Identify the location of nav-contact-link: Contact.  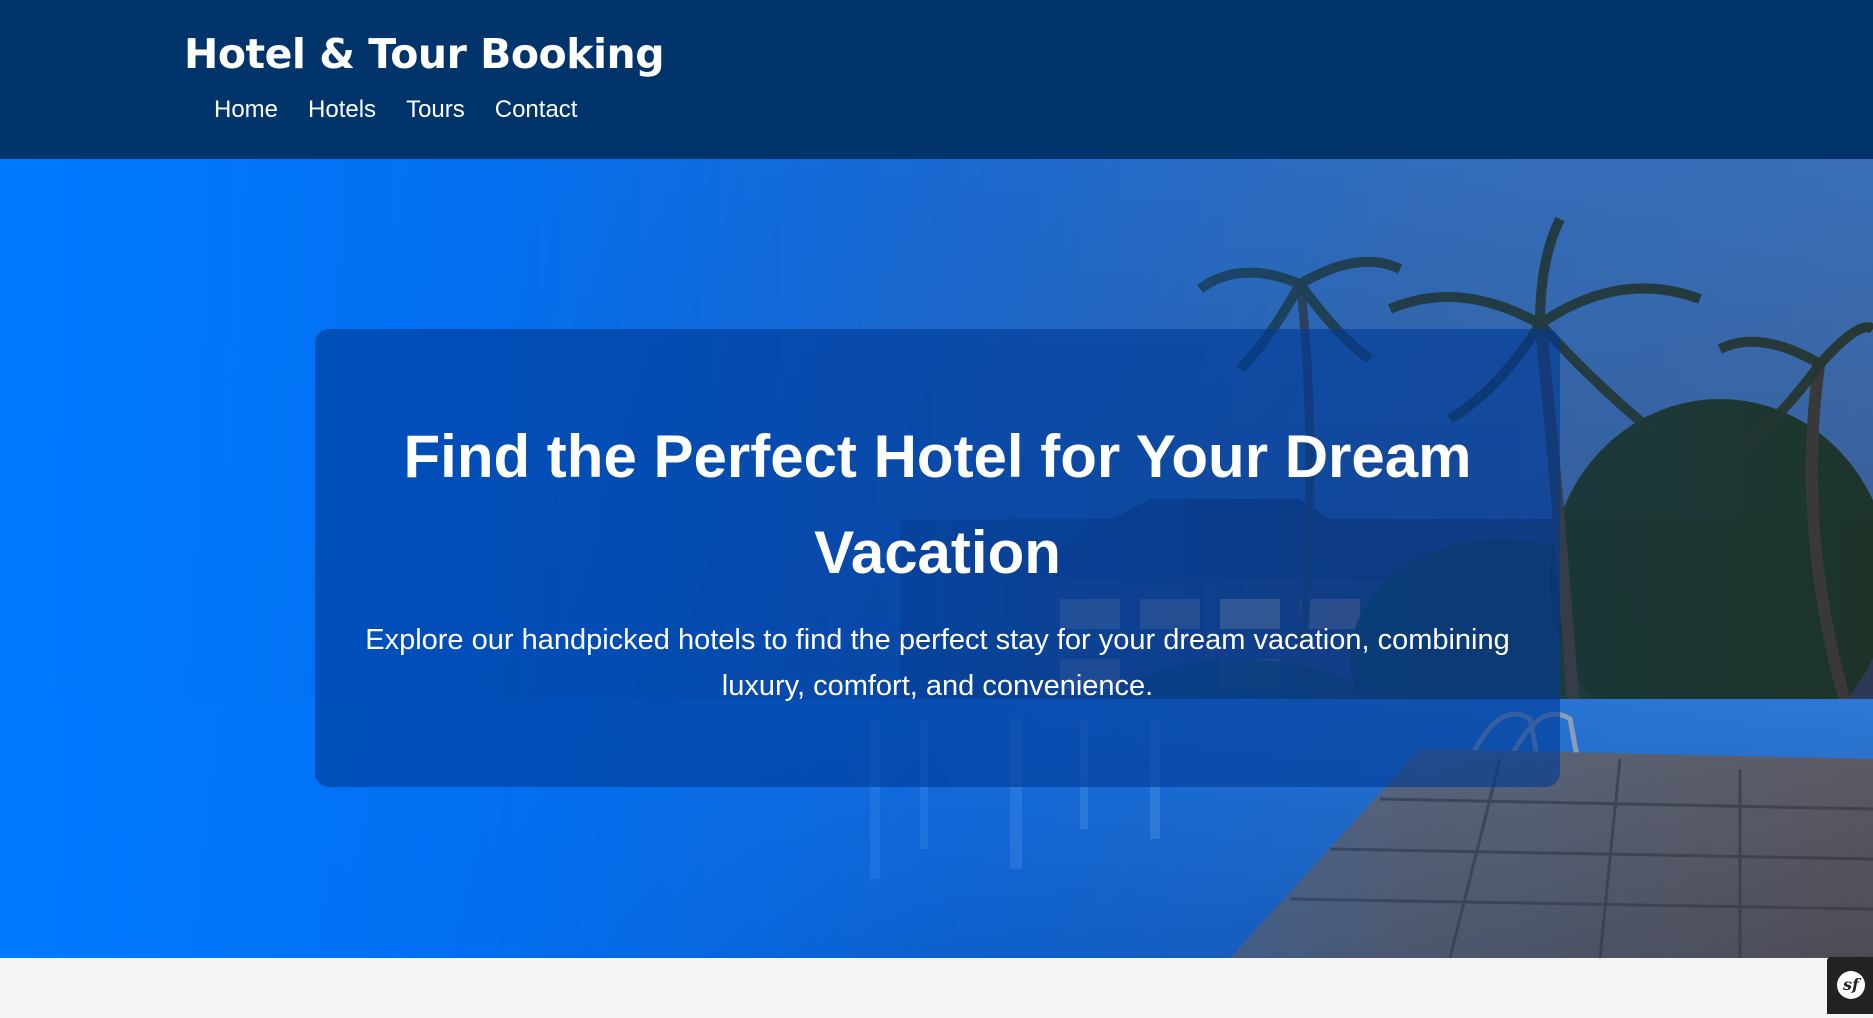
(536, 110).